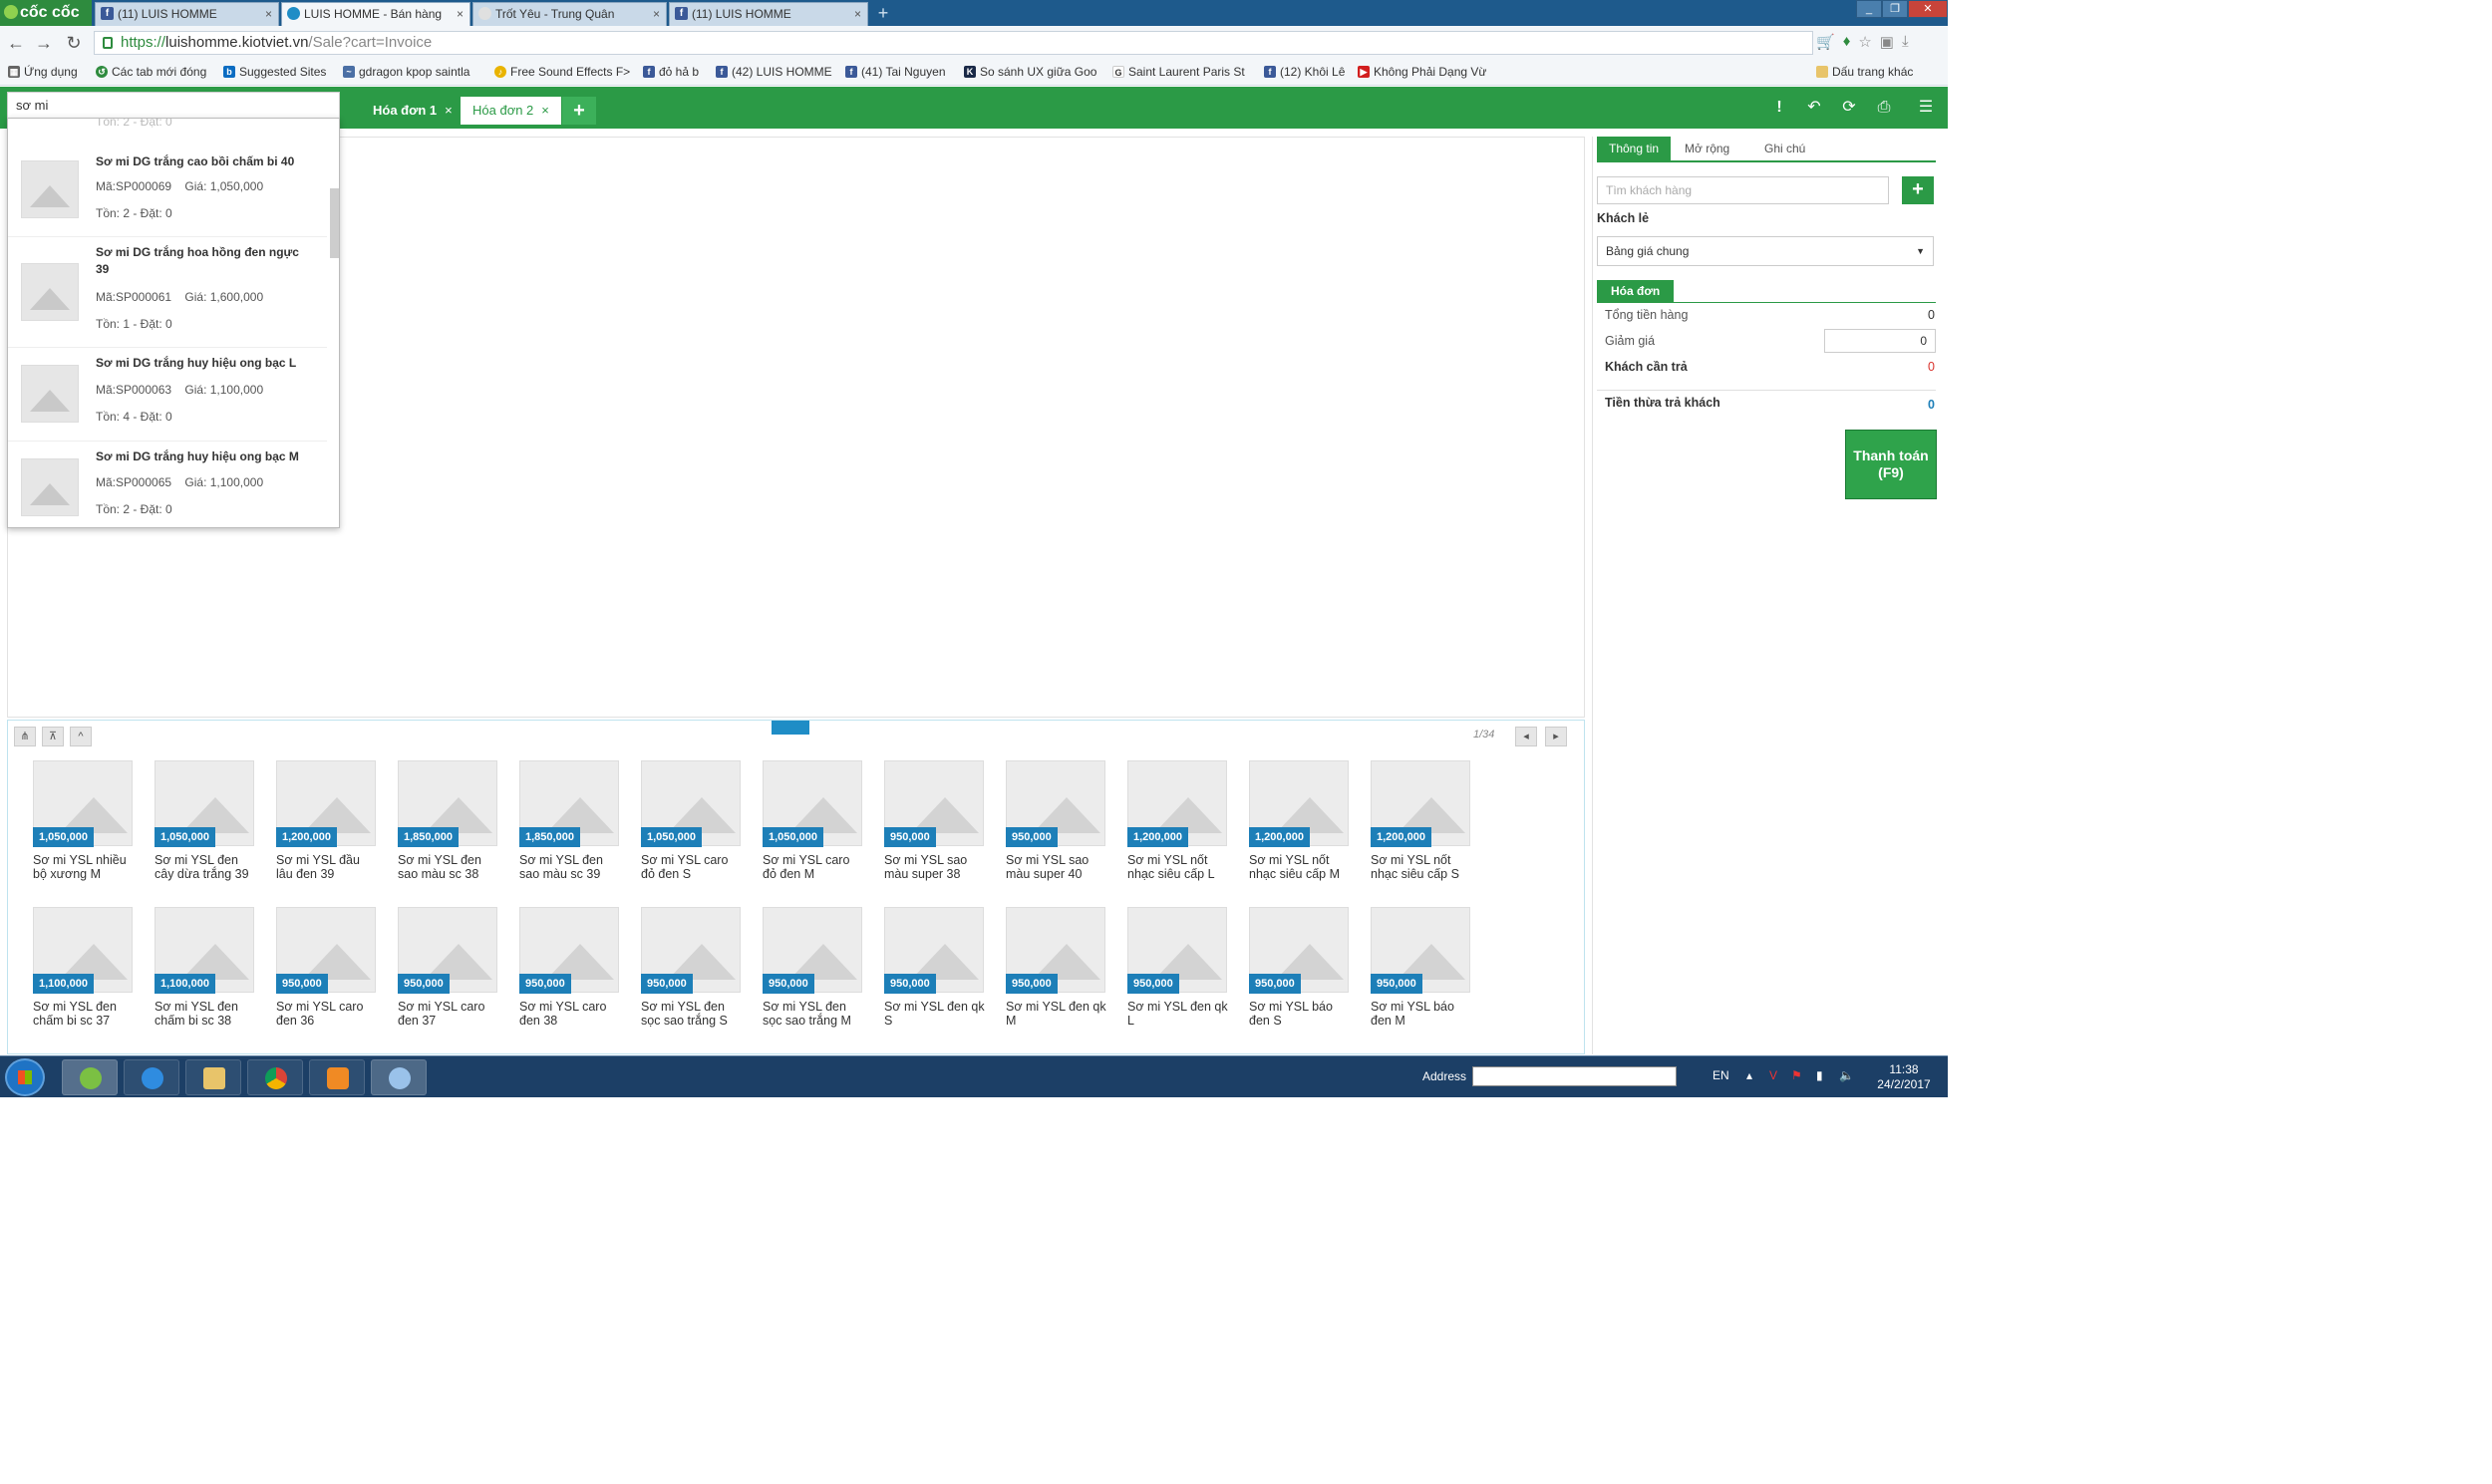  I want to click on taskbar-media, so click(337, 1077).